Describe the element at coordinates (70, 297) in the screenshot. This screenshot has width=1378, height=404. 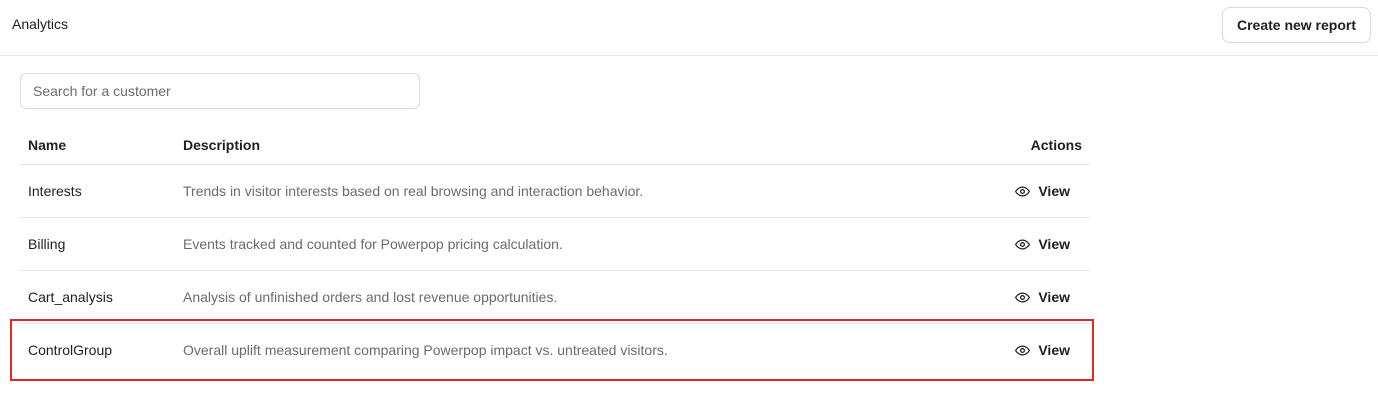
I see `report-name: Cart_analysis` at that location.